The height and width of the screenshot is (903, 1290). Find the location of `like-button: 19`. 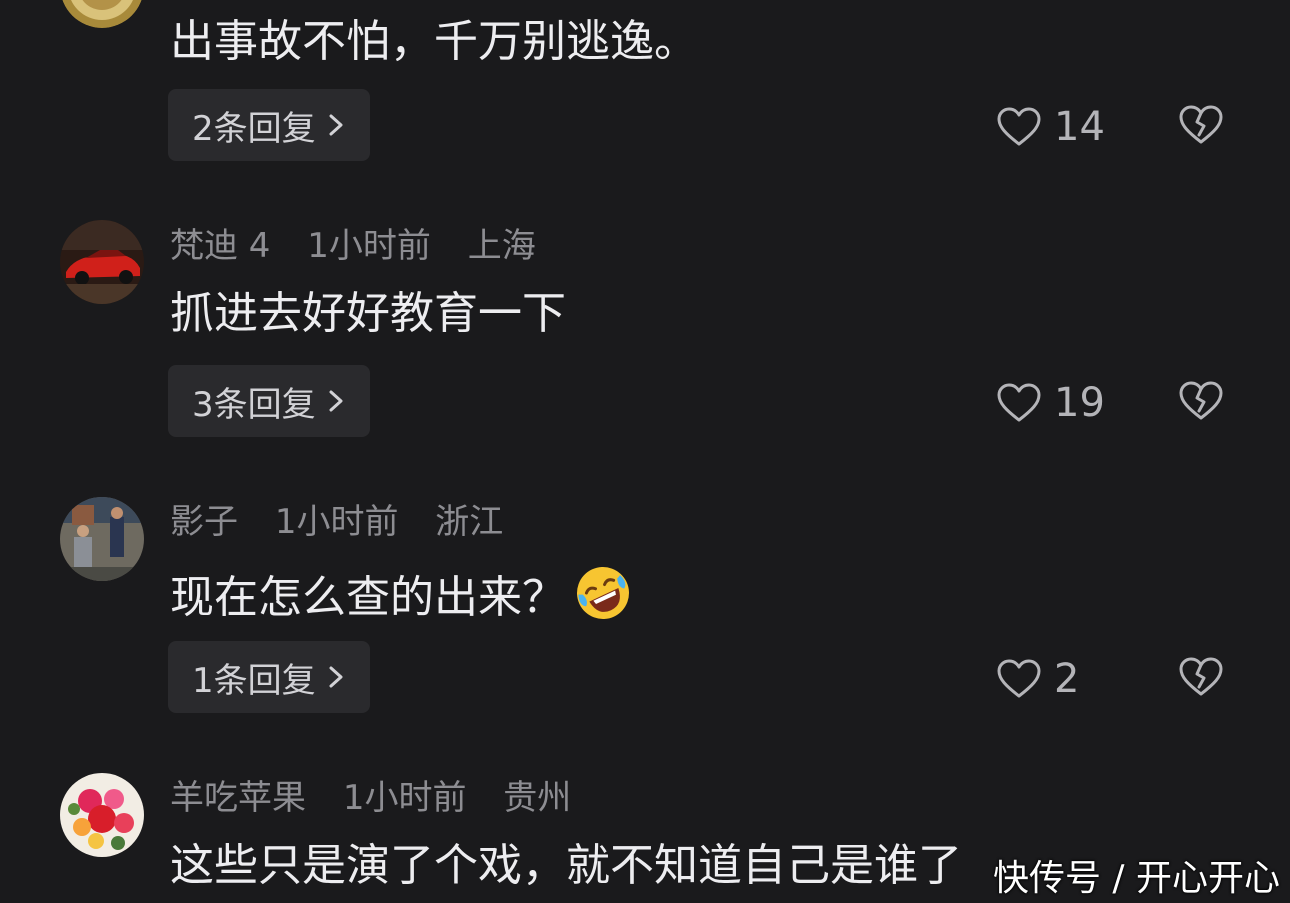

like-button: 19 is located at coordinates (1050, 403).